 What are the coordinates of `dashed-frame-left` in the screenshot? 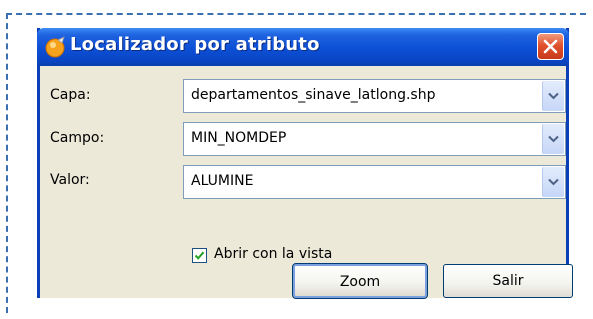 It's located at (7, 163).